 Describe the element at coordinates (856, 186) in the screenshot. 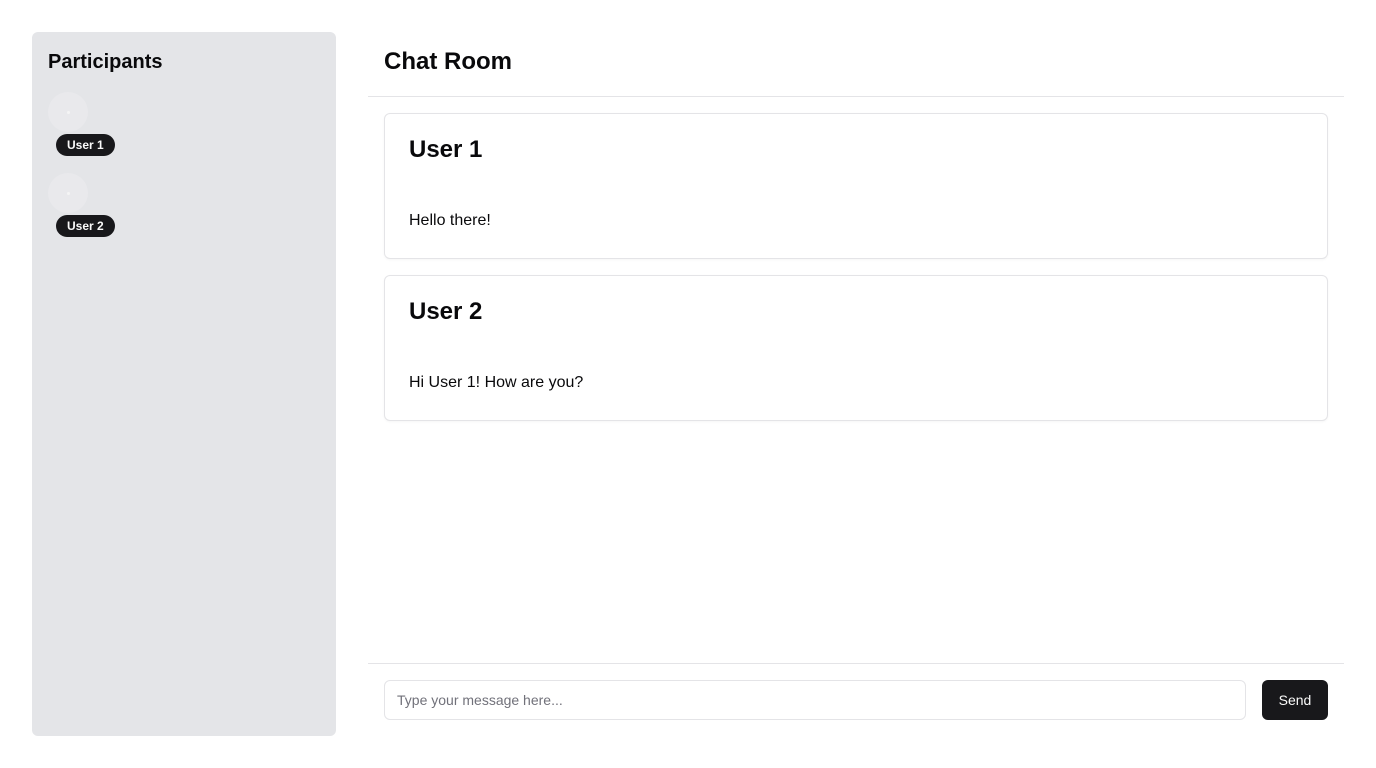

I see `message-card: User 1 Hello there!` at that location.